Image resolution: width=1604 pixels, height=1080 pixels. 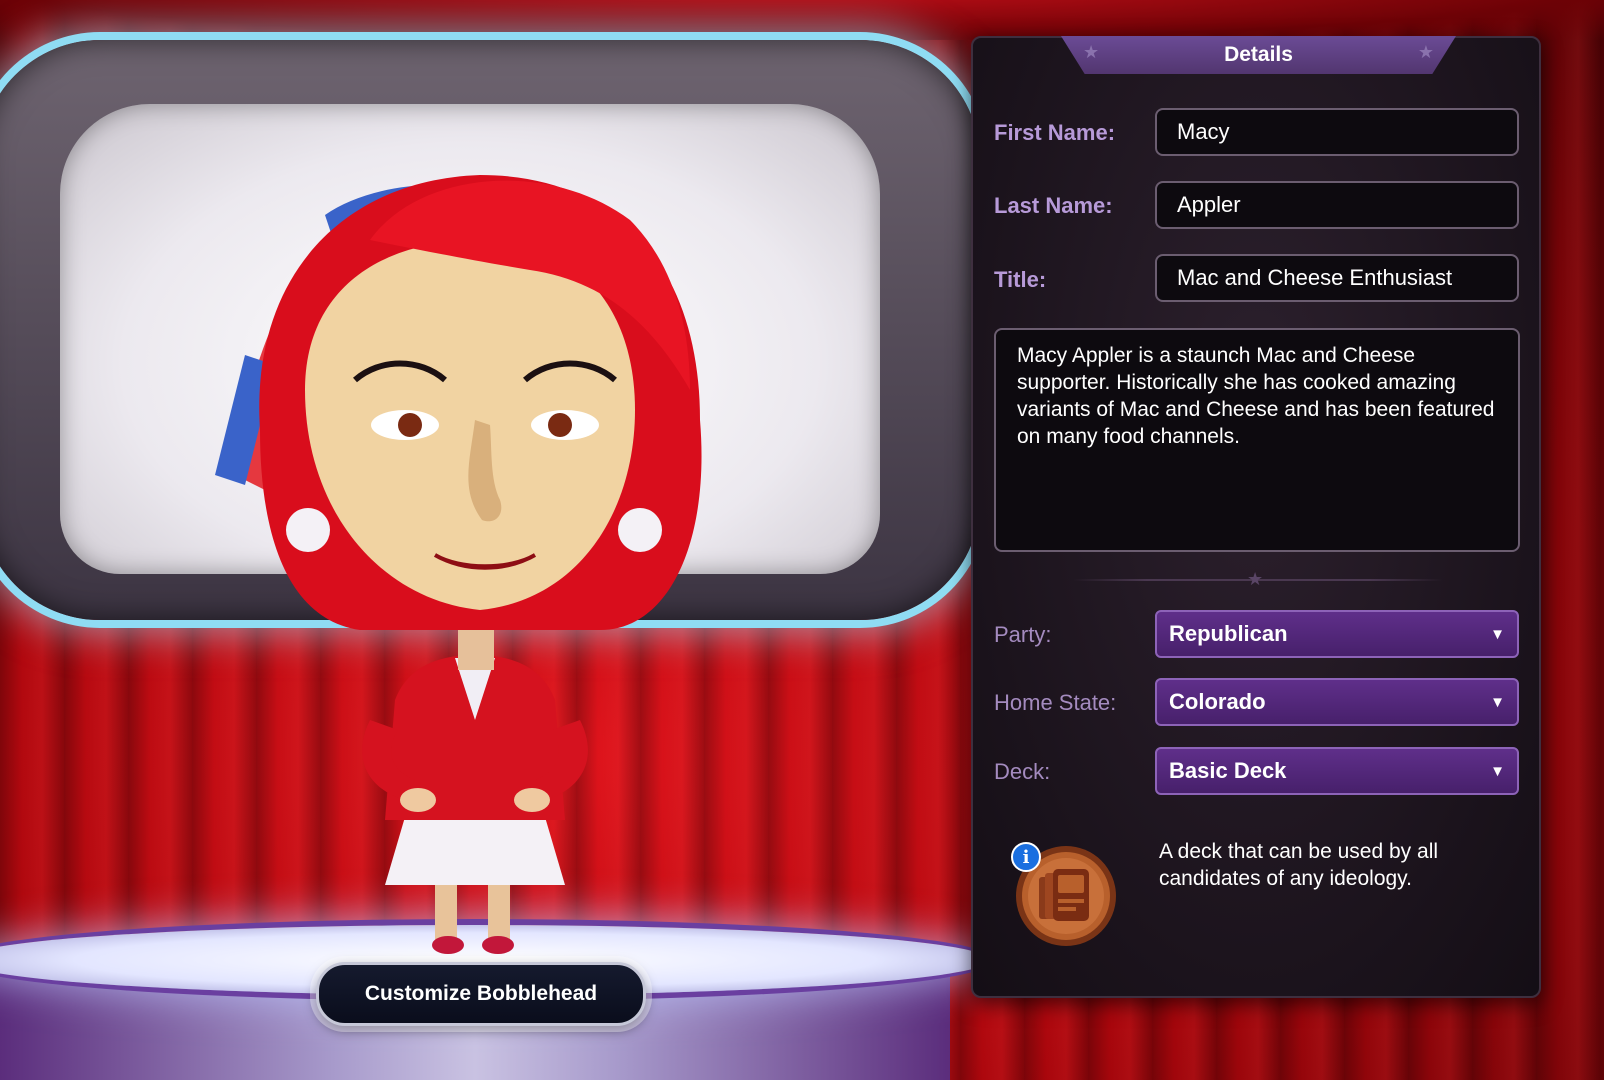 What do you see at coordinates (1337, 132) in the screenshot?
I see `first-name-field: Macy` at bounding box center [1337, 132].